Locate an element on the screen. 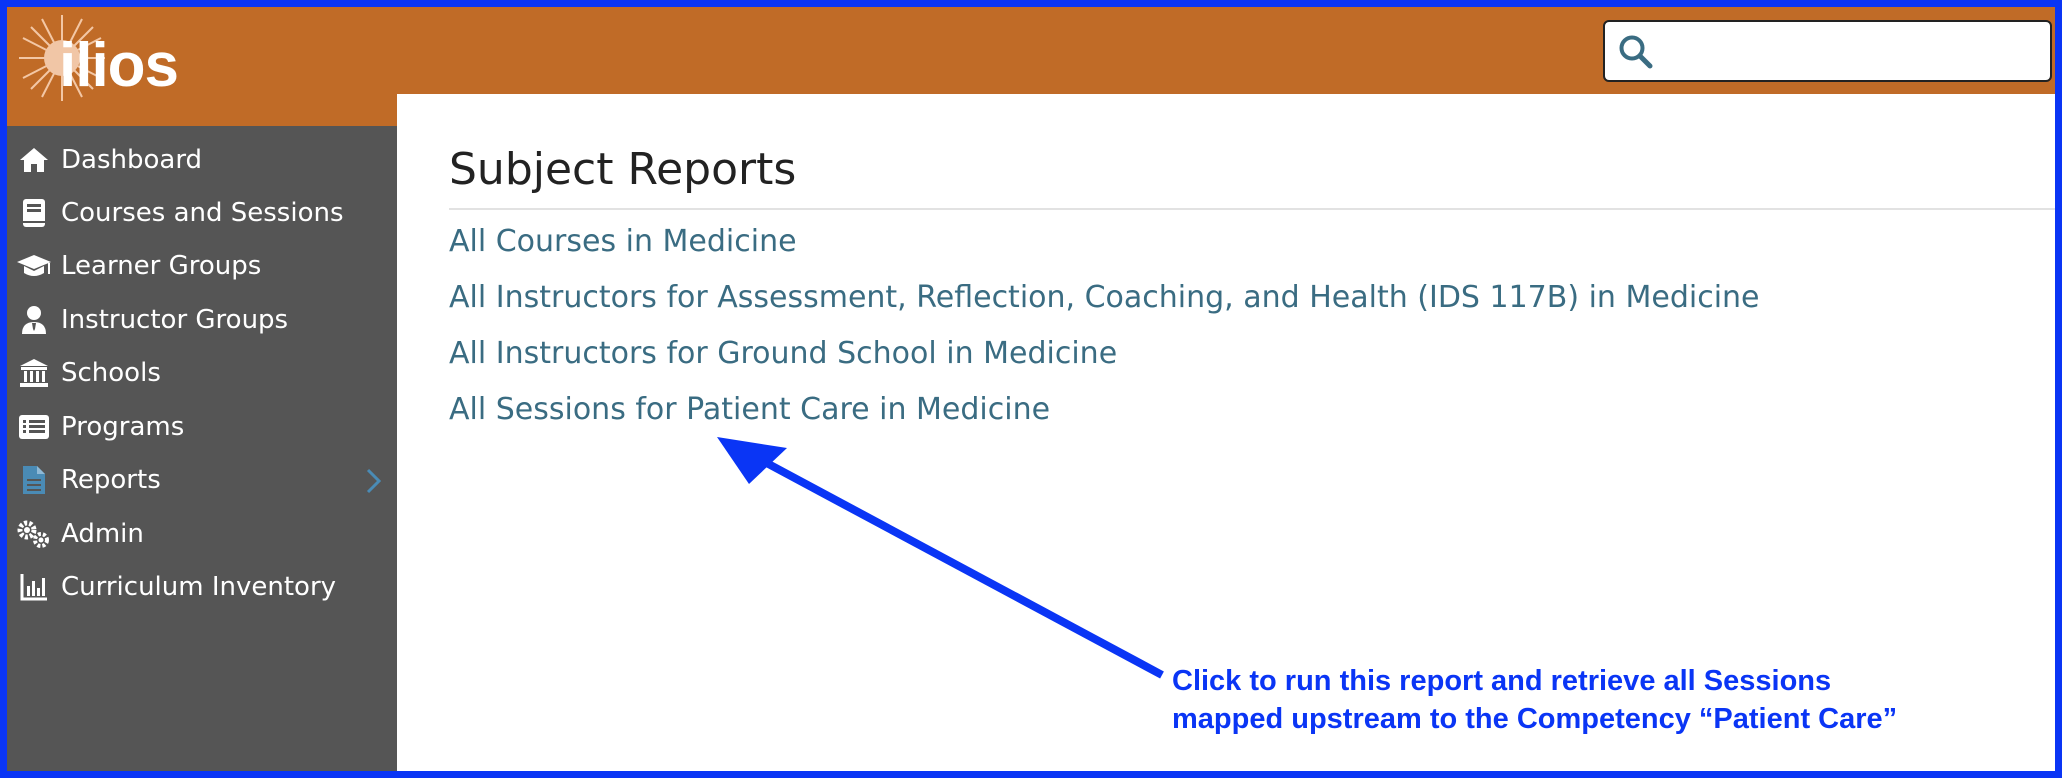  logo-text: ilios is located at coordinates (119, 65).